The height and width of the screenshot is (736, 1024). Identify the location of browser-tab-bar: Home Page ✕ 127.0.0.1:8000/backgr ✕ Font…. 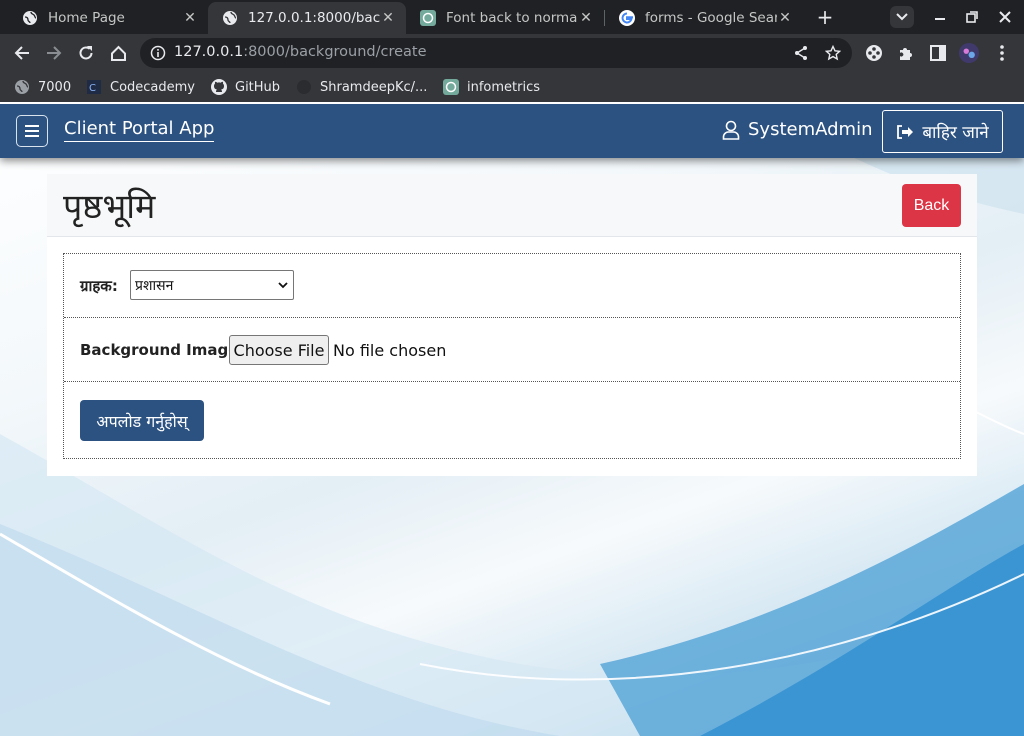
(512, 17).